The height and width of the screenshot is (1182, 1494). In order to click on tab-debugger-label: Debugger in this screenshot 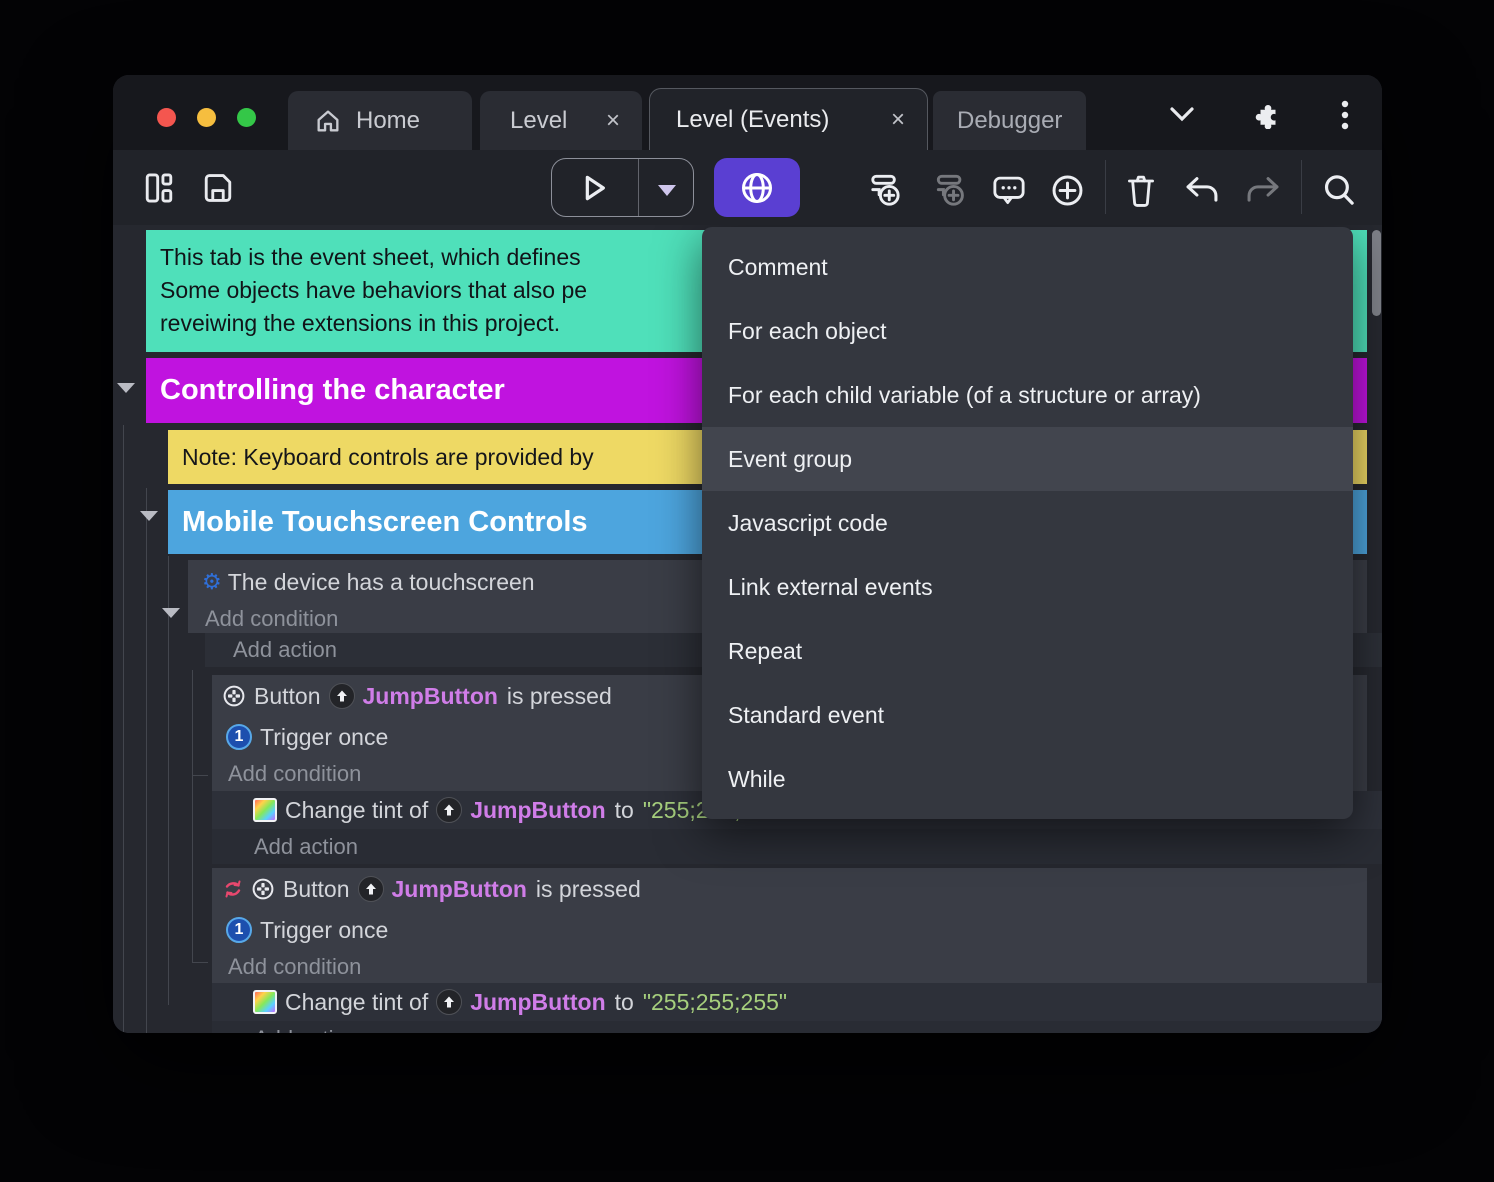, I will do `click(1010, 120)`.